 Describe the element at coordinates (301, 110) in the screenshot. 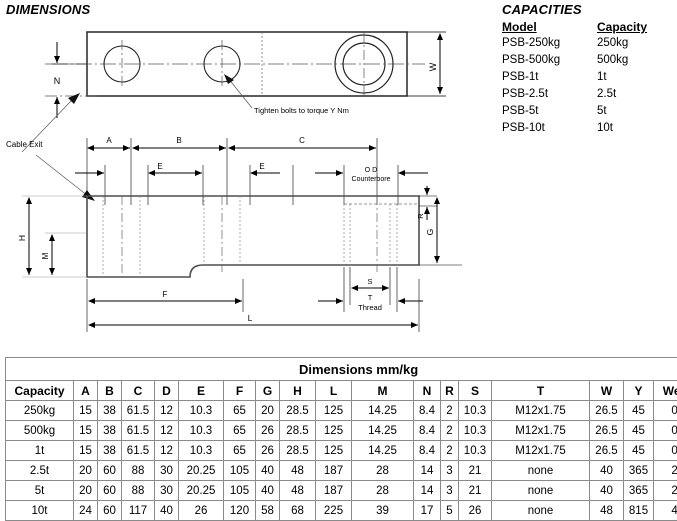

I see `torque-note-label: Tighten bolts to torque Y Nm` at that location.